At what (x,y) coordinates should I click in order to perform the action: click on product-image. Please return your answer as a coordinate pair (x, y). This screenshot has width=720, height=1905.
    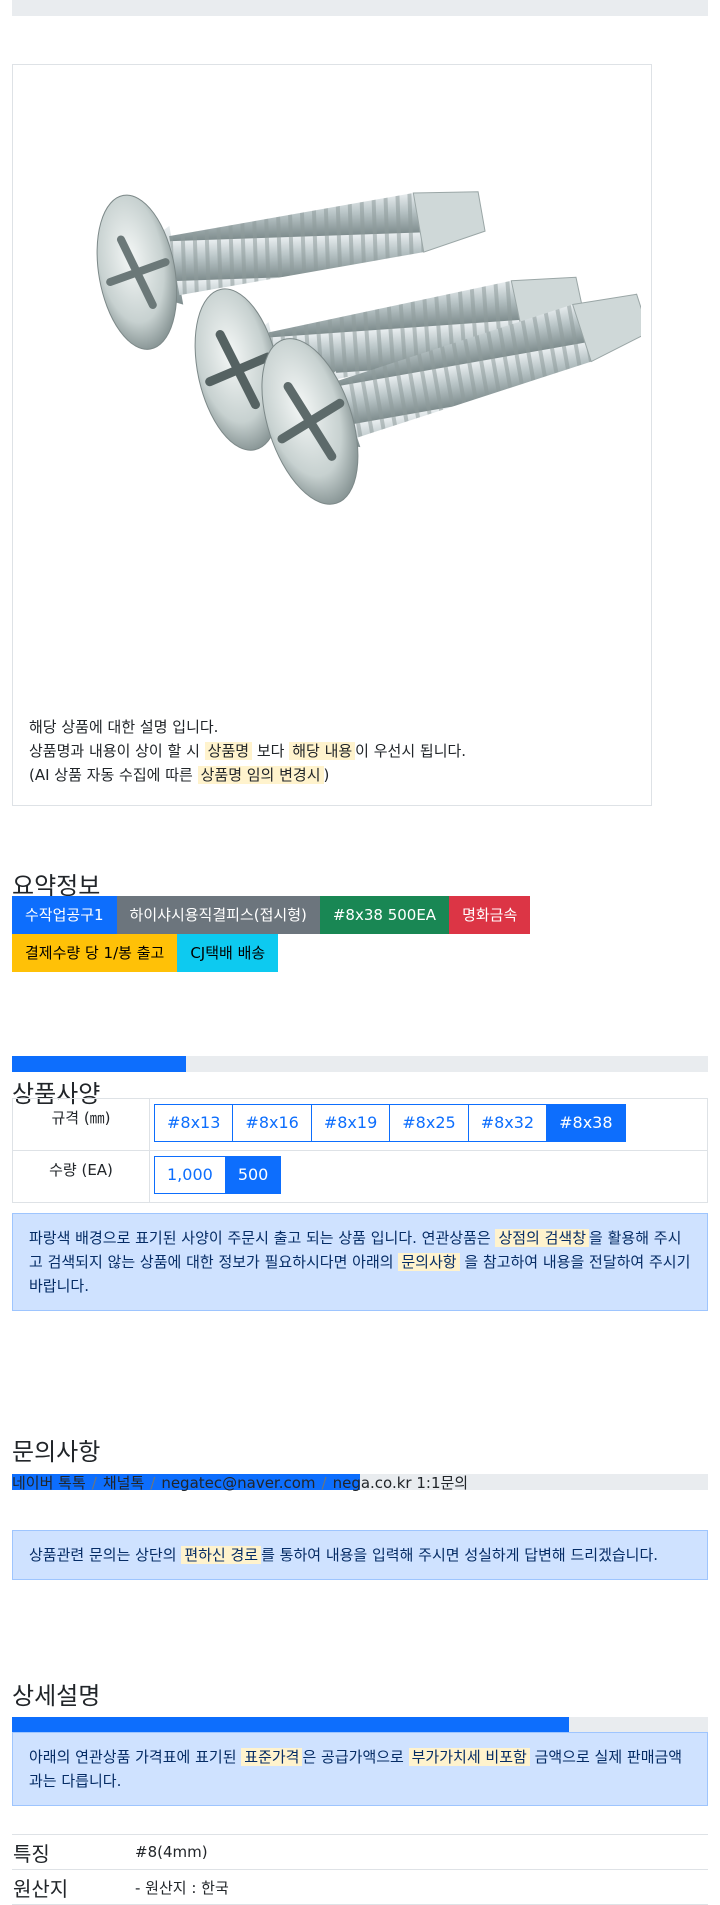
    Looking at the image, I should click on (368, 348).